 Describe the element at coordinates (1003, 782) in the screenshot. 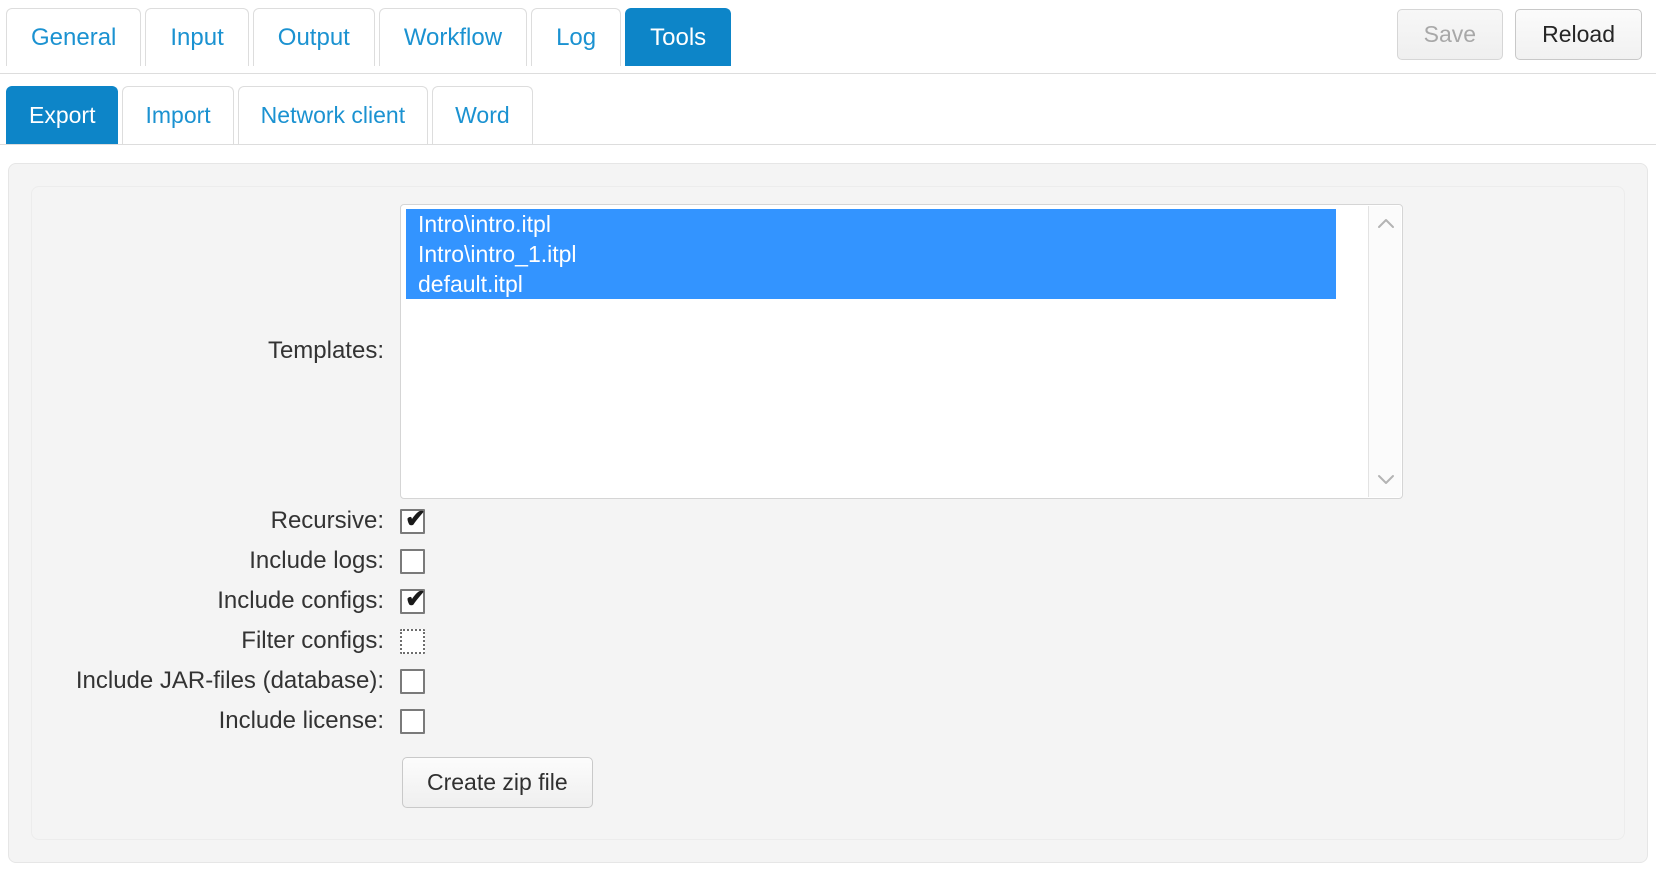

I see `create-zip-field: Create zip file` at that location.